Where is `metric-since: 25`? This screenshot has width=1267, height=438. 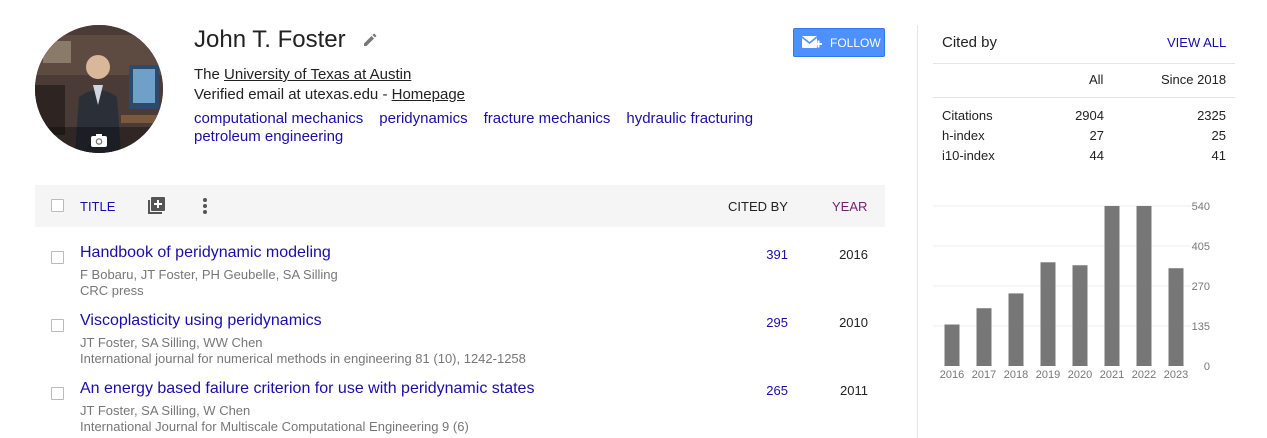
metric-since: 25 is located at coordinates (1218, 135).